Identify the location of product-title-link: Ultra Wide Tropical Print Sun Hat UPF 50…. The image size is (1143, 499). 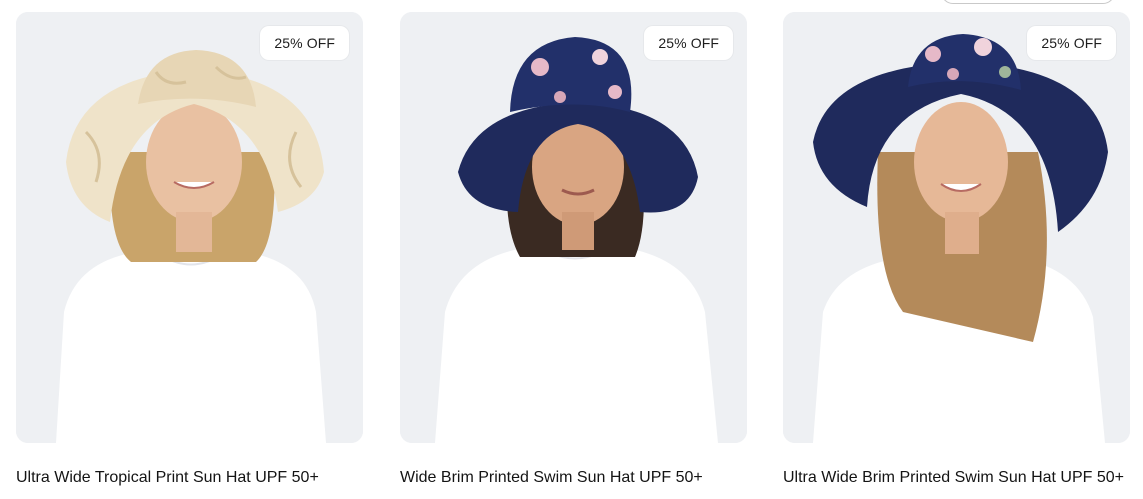
(167, 478).